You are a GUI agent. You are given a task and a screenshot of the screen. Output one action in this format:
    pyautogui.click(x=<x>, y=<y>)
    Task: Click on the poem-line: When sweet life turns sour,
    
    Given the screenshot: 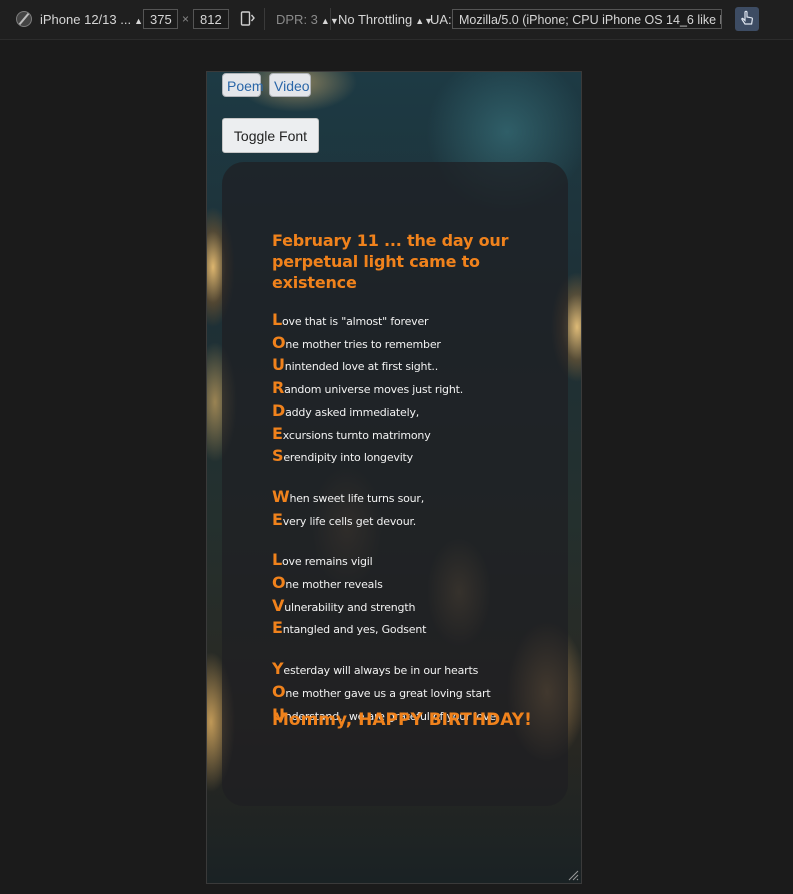 What is the action you would take?
    pyautogui.click(x=417, y=498)
    